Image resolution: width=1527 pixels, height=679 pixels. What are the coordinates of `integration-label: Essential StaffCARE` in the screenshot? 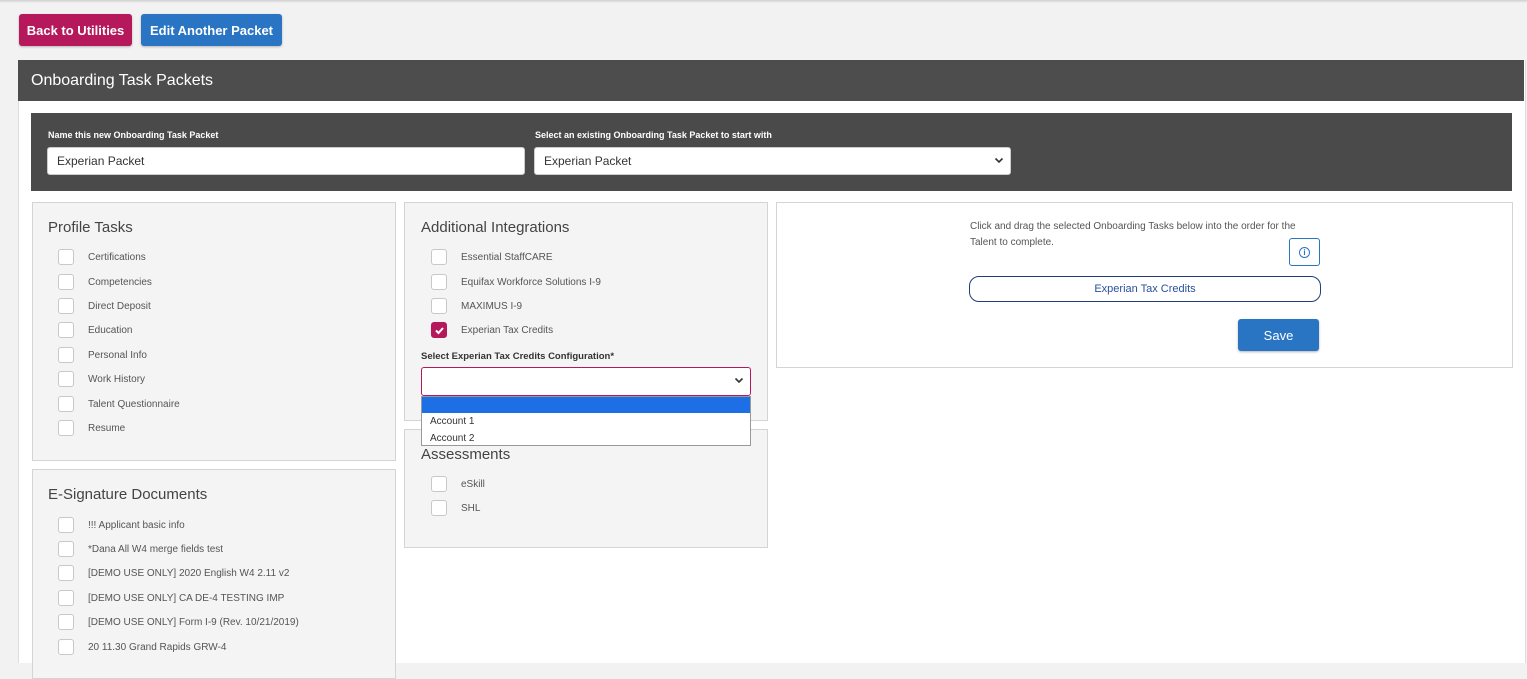 It's located at (507, 257).